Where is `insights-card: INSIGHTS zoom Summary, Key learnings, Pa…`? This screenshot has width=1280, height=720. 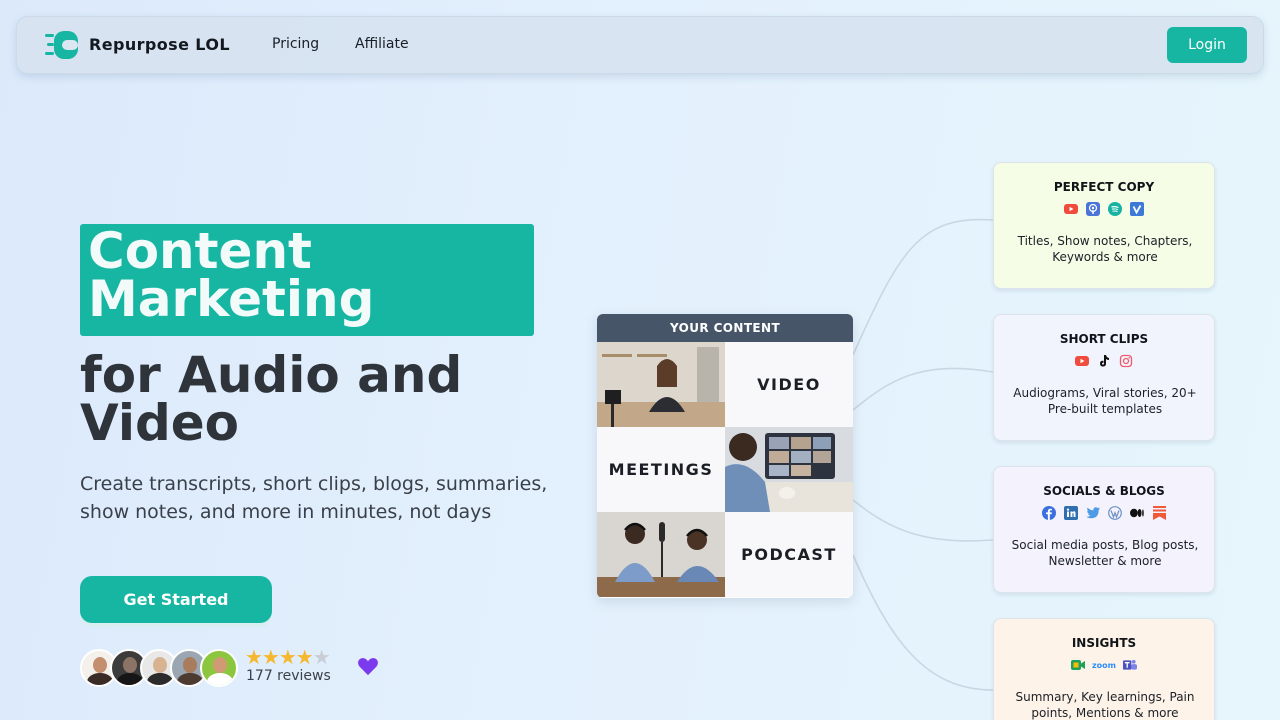
insights-card: INSIGHTS zoom Summary, Key learnings, Pa… is located at coordinates (1104, 669).